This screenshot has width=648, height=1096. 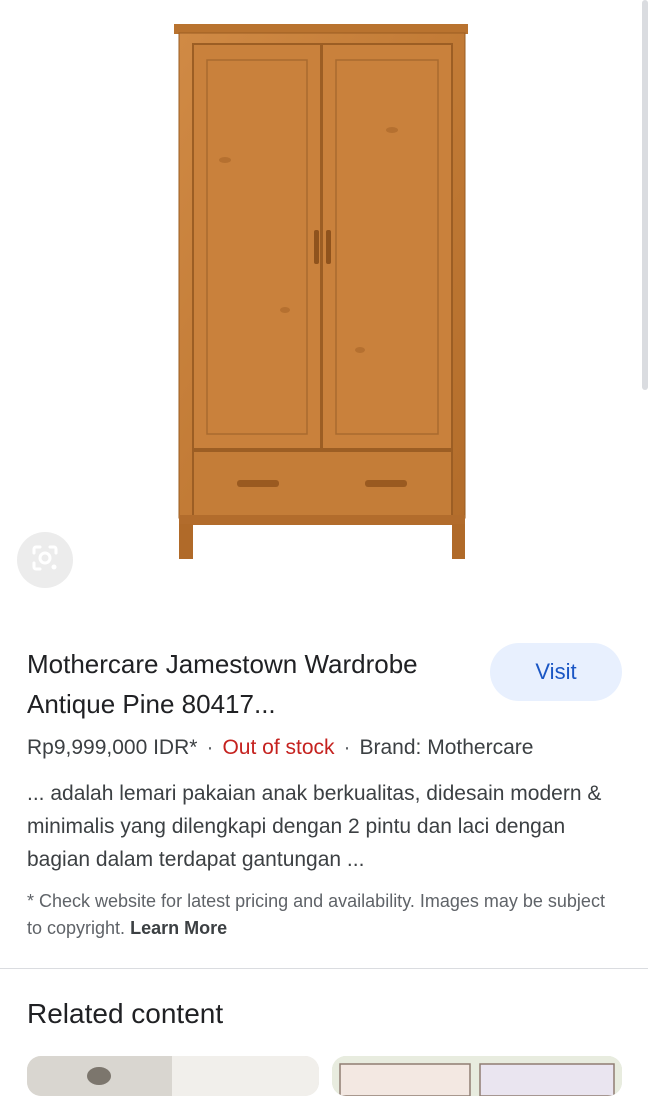 I want to click on visit-button: Visit, so click(x=556, y=672).